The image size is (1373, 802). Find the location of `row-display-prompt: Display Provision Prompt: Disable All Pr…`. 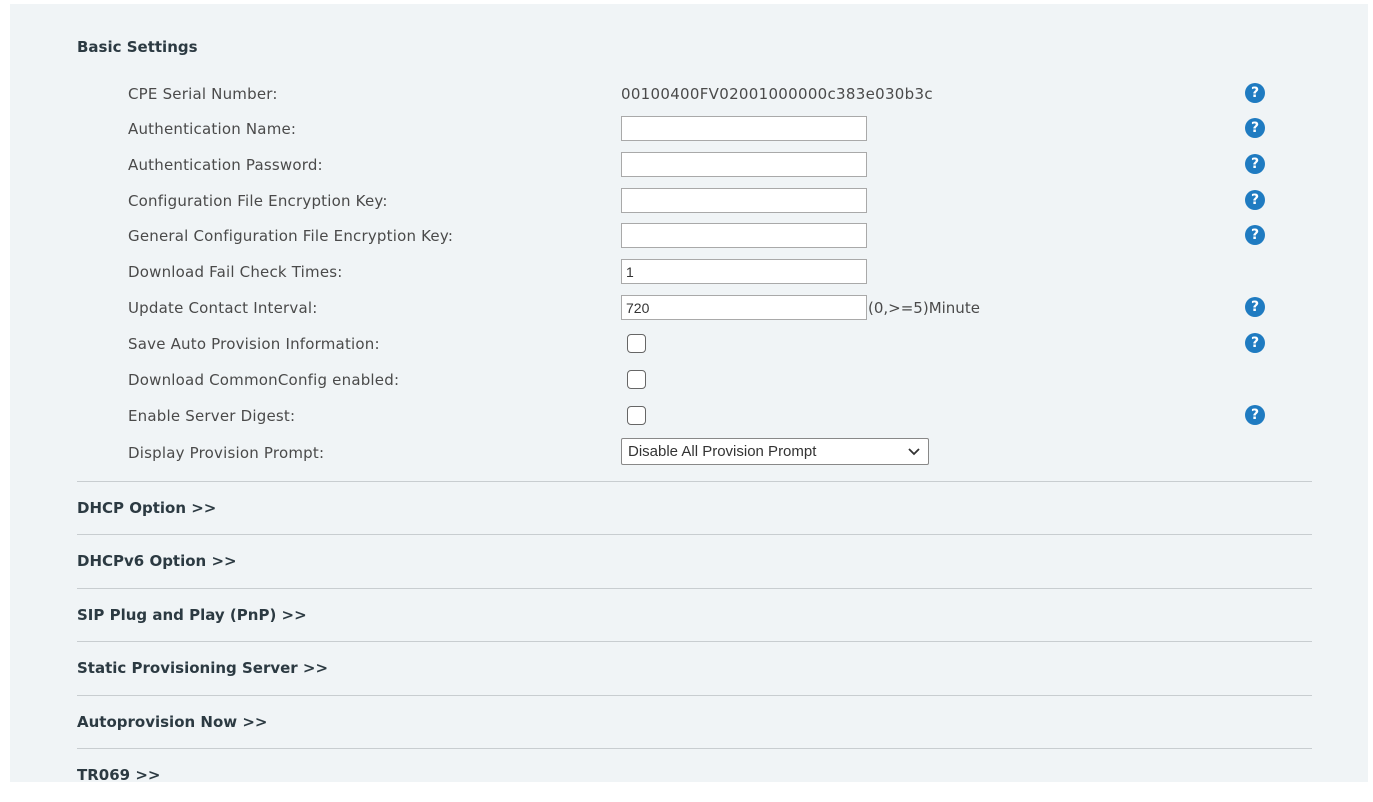

row-display-prompt: Display Provision Prompt: Disable All Pr… is located at coordinates (689, 453).